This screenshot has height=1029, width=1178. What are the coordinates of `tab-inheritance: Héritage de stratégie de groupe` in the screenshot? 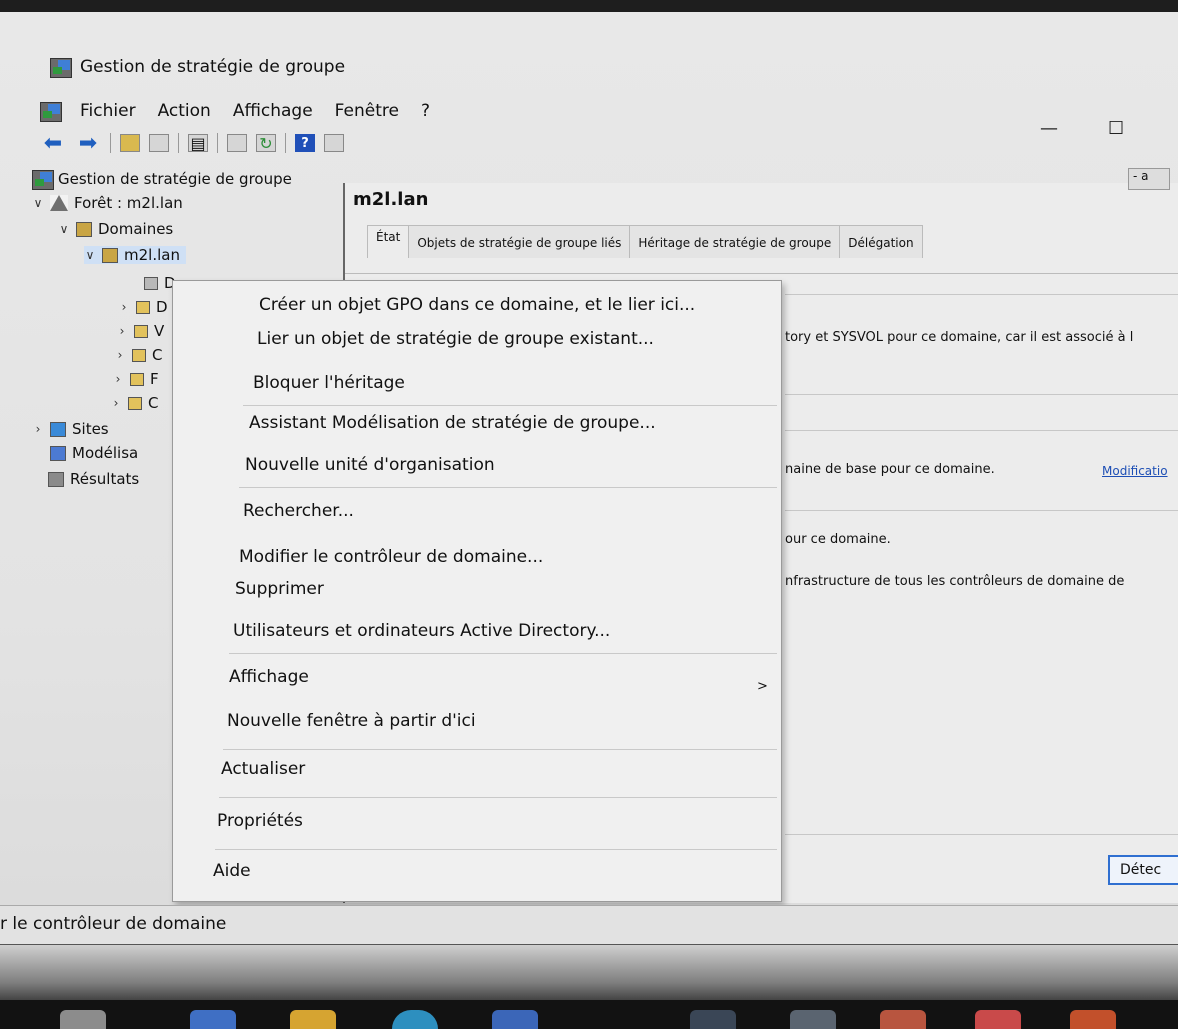 It's located at (735, 241).